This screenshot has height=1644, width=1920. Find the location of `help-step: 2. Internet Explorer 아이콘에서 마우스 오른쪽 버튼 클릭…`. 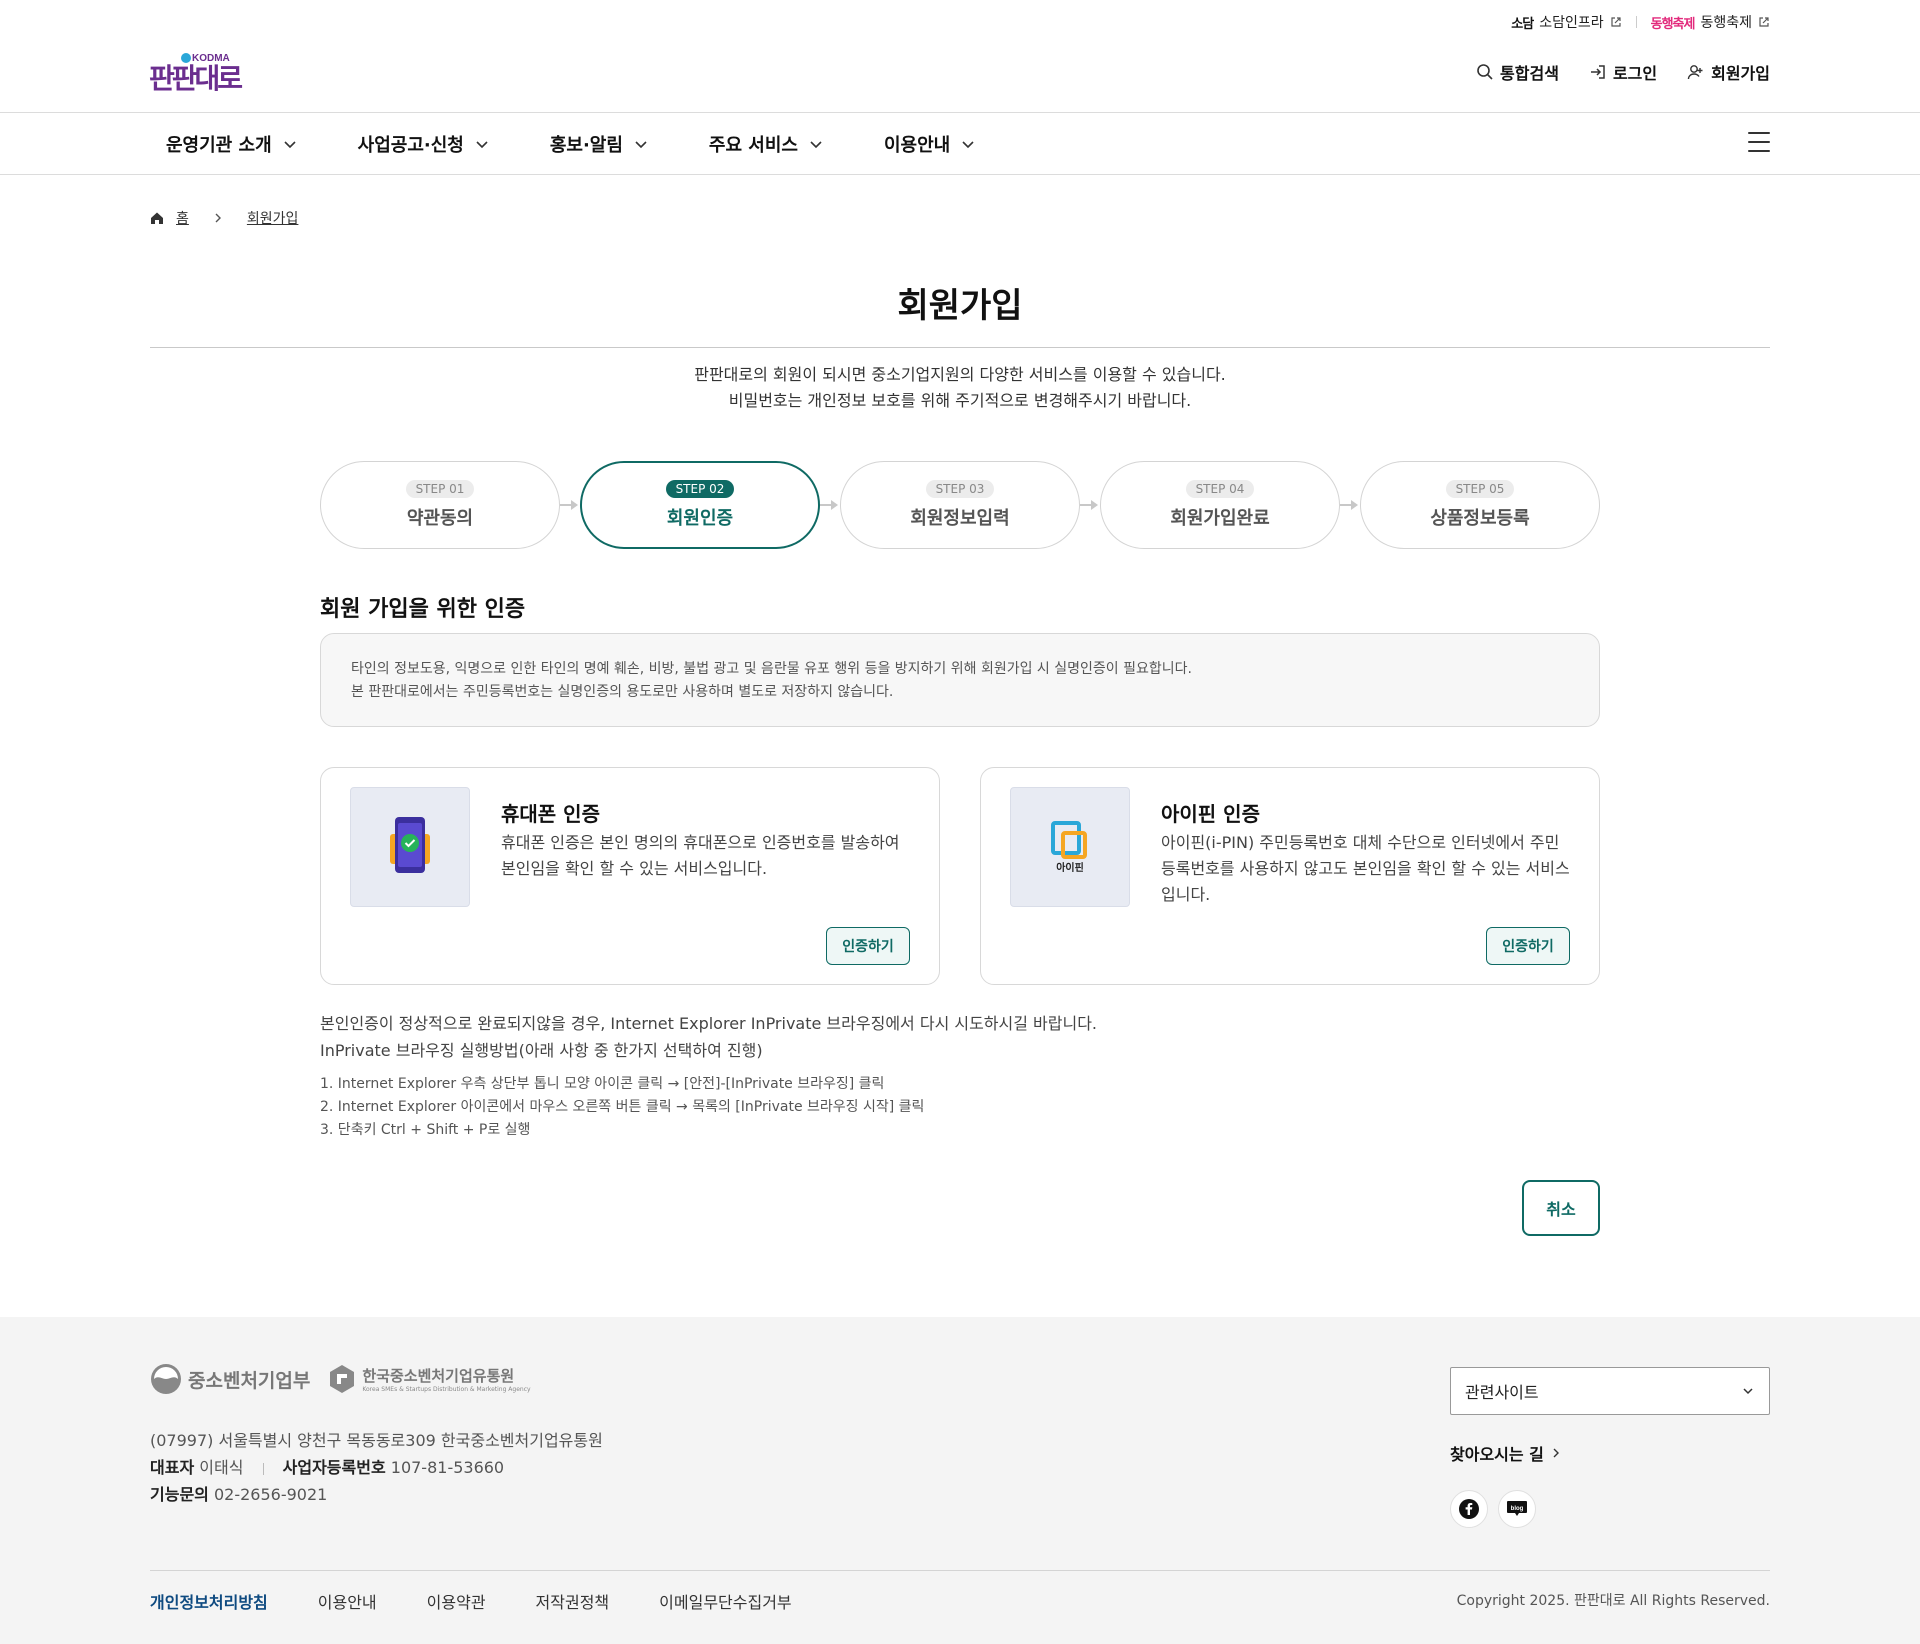

help-step: 2. Internet Explorer 아이콘에서 마우스 오른쪽 버튼 클릭… is located at coordinates (622, 1107).